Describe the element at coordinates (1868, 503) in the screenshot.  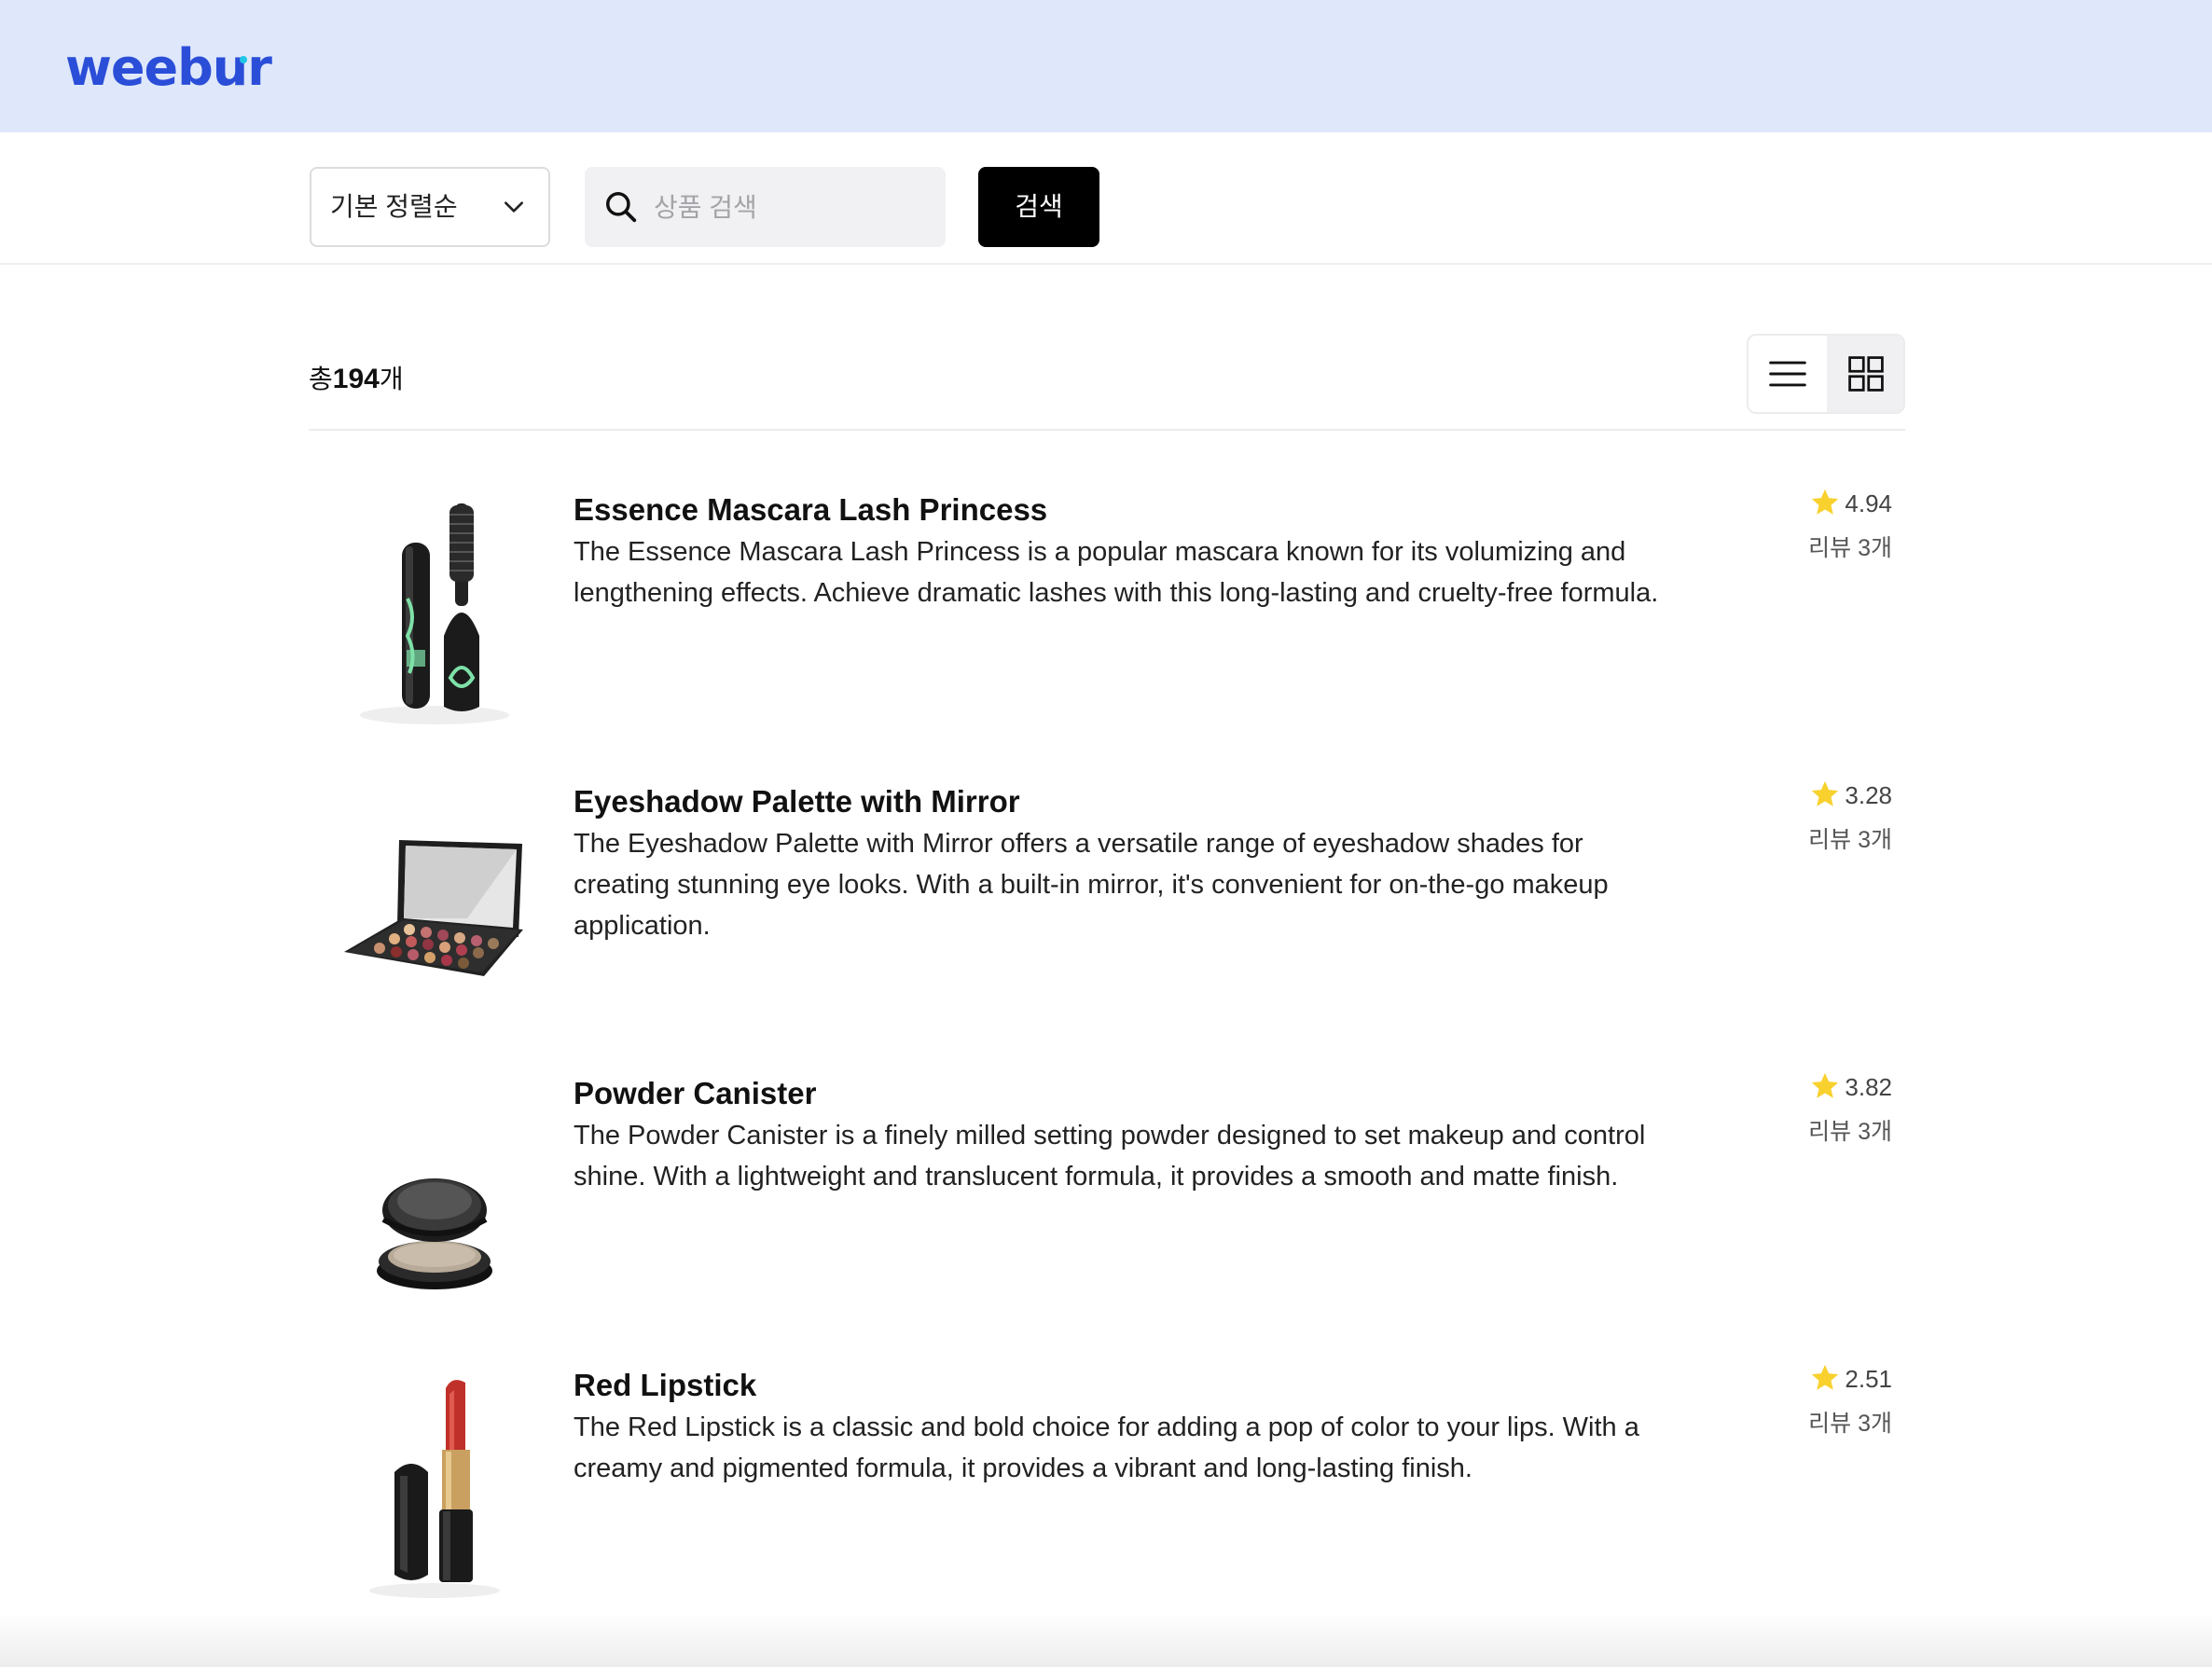
I see `rating-value: 4.94` at that location.